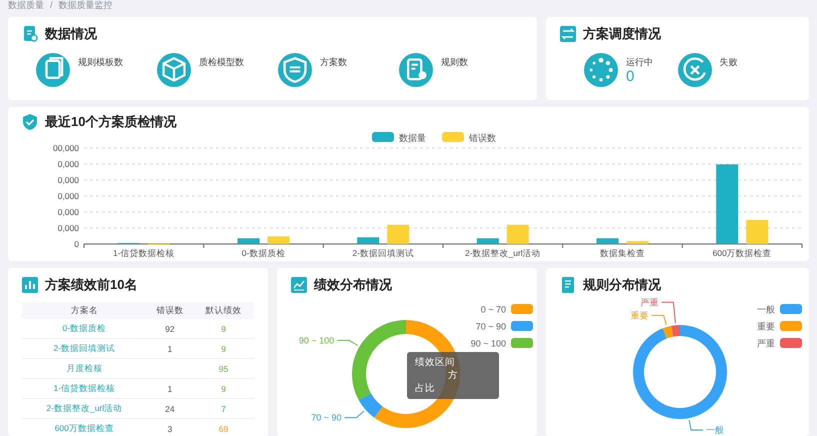  I want to click on slice-label: 70 ~ 90, so click(326, 417).